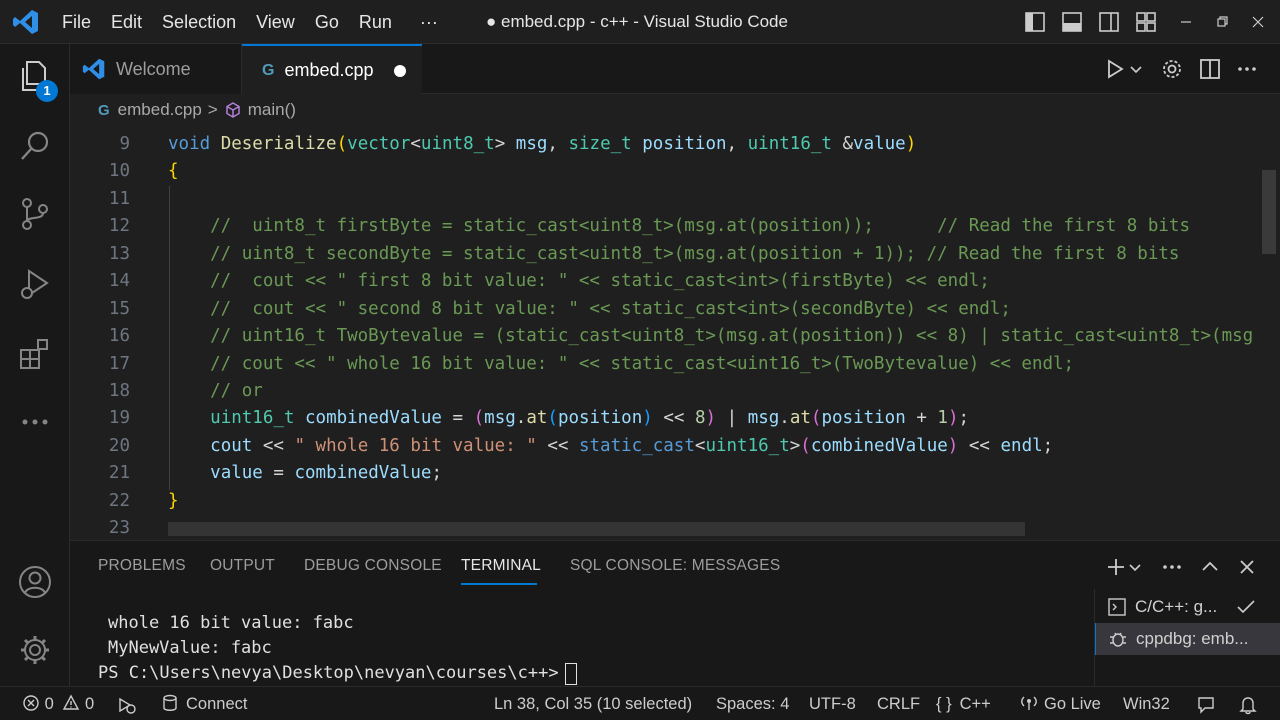 The height and width of the screenshot is (720, 1280). I want to click on horizontal-scrollbar, so click(596, 529).